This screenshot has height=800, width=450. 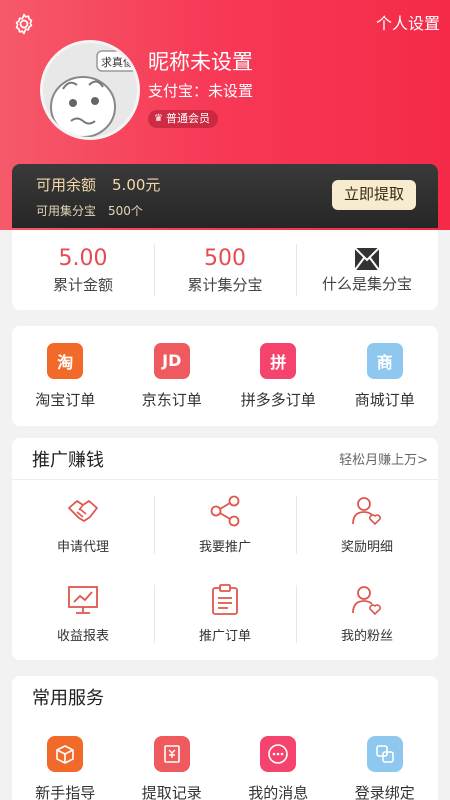 What do you see at coordinates (171, 360) in the screenshot?
I see `jd-icon: JD` at bounding box center [171, 360].